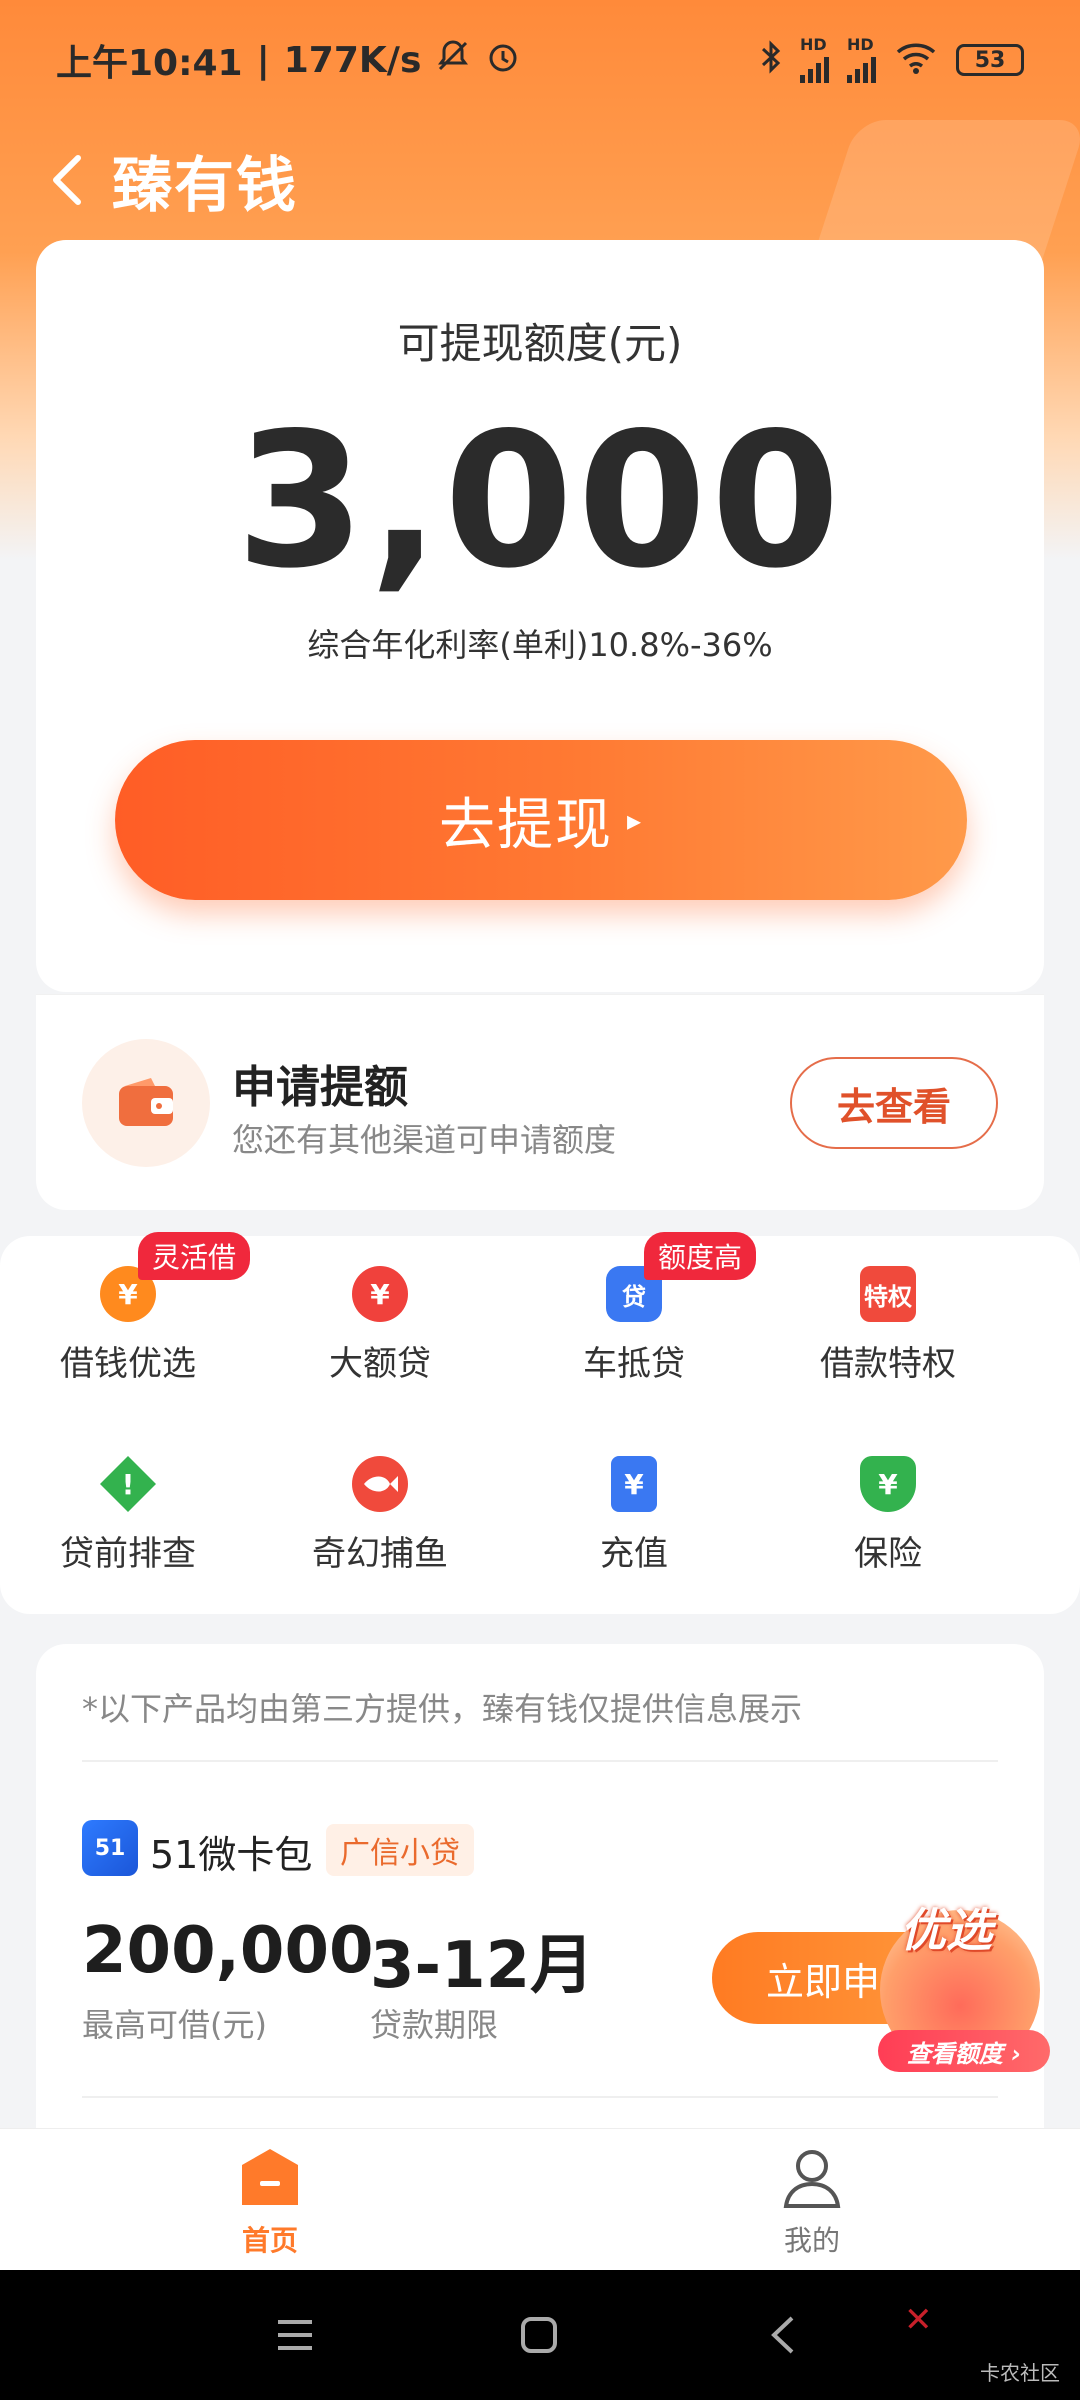 This screenshot has height=2400, width=1080. I want to click on signal-2-icon: HD, so click(861, 60).